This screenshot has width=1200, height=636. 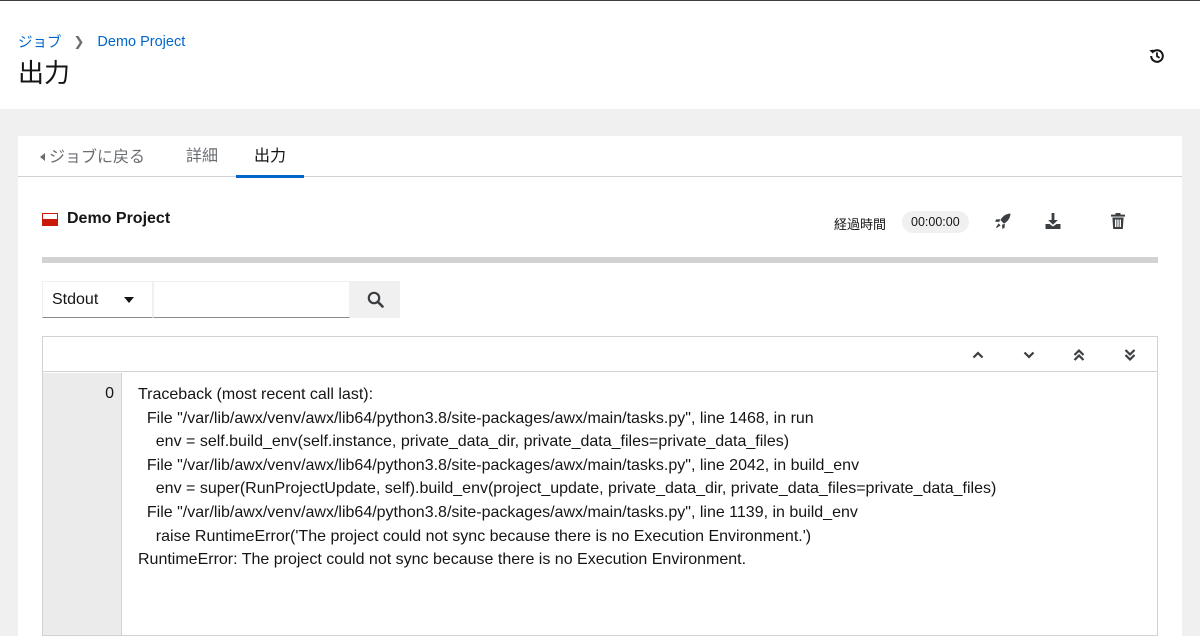 What do you see at coordinates (119, 218) in the screenshot?
I see `job-title: Demo Project` at bounding box center [119, 218].